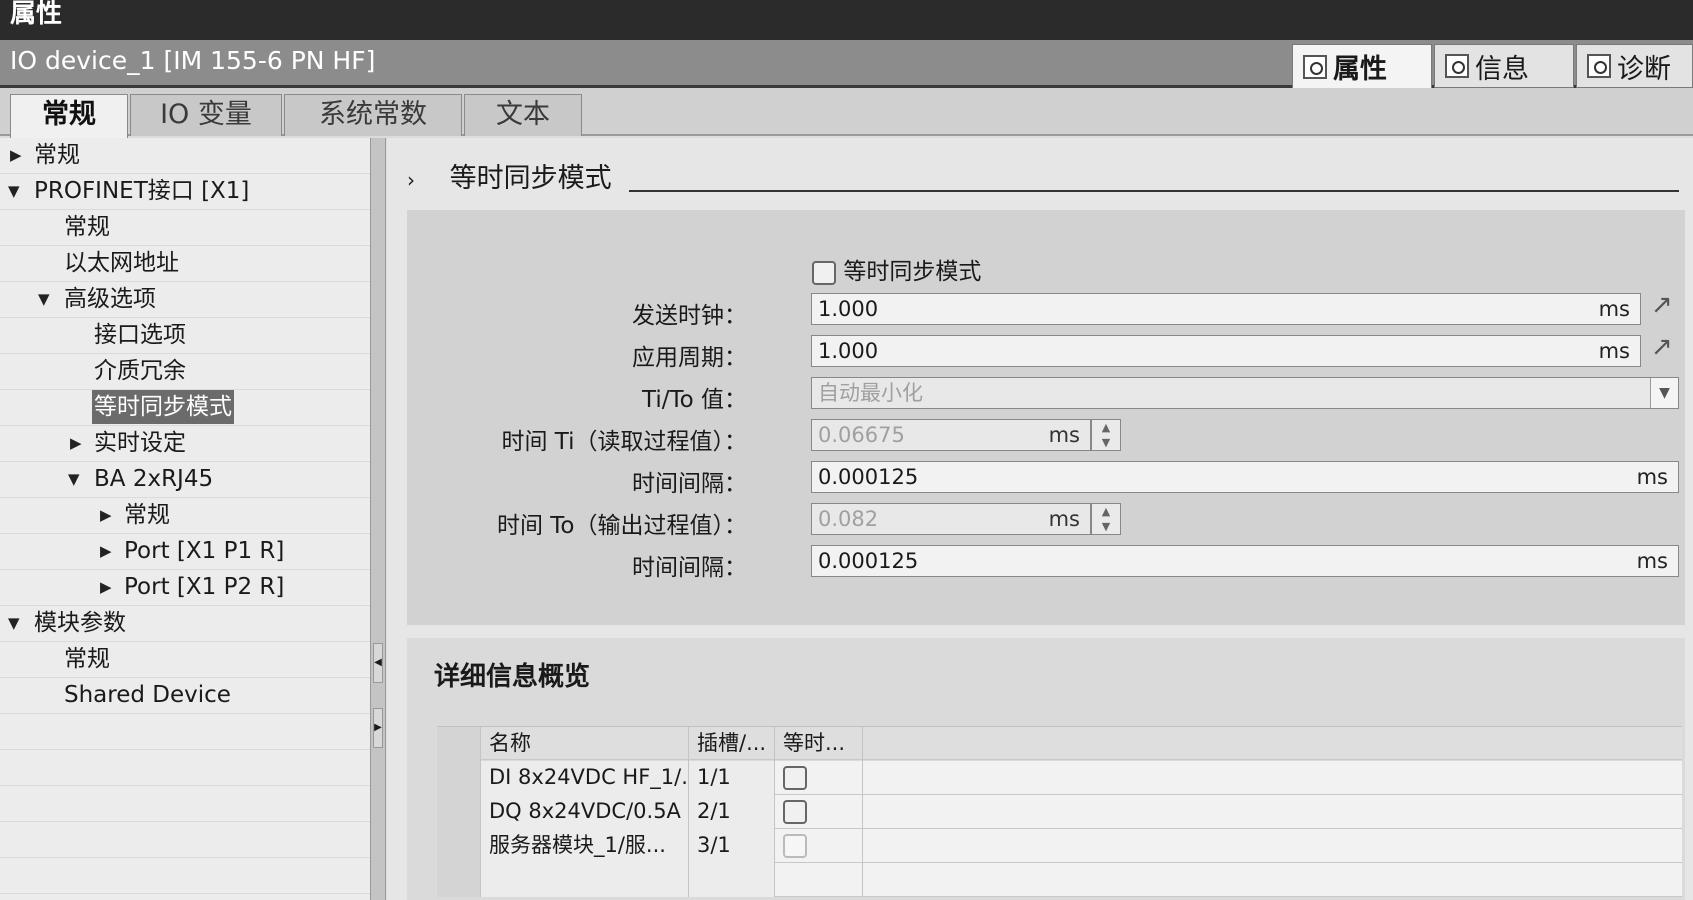  What do you see at coordinates (185, 228) in the screenshot?
I see `nav-item-interface-general: 常规` at bounding box center [185, 228].